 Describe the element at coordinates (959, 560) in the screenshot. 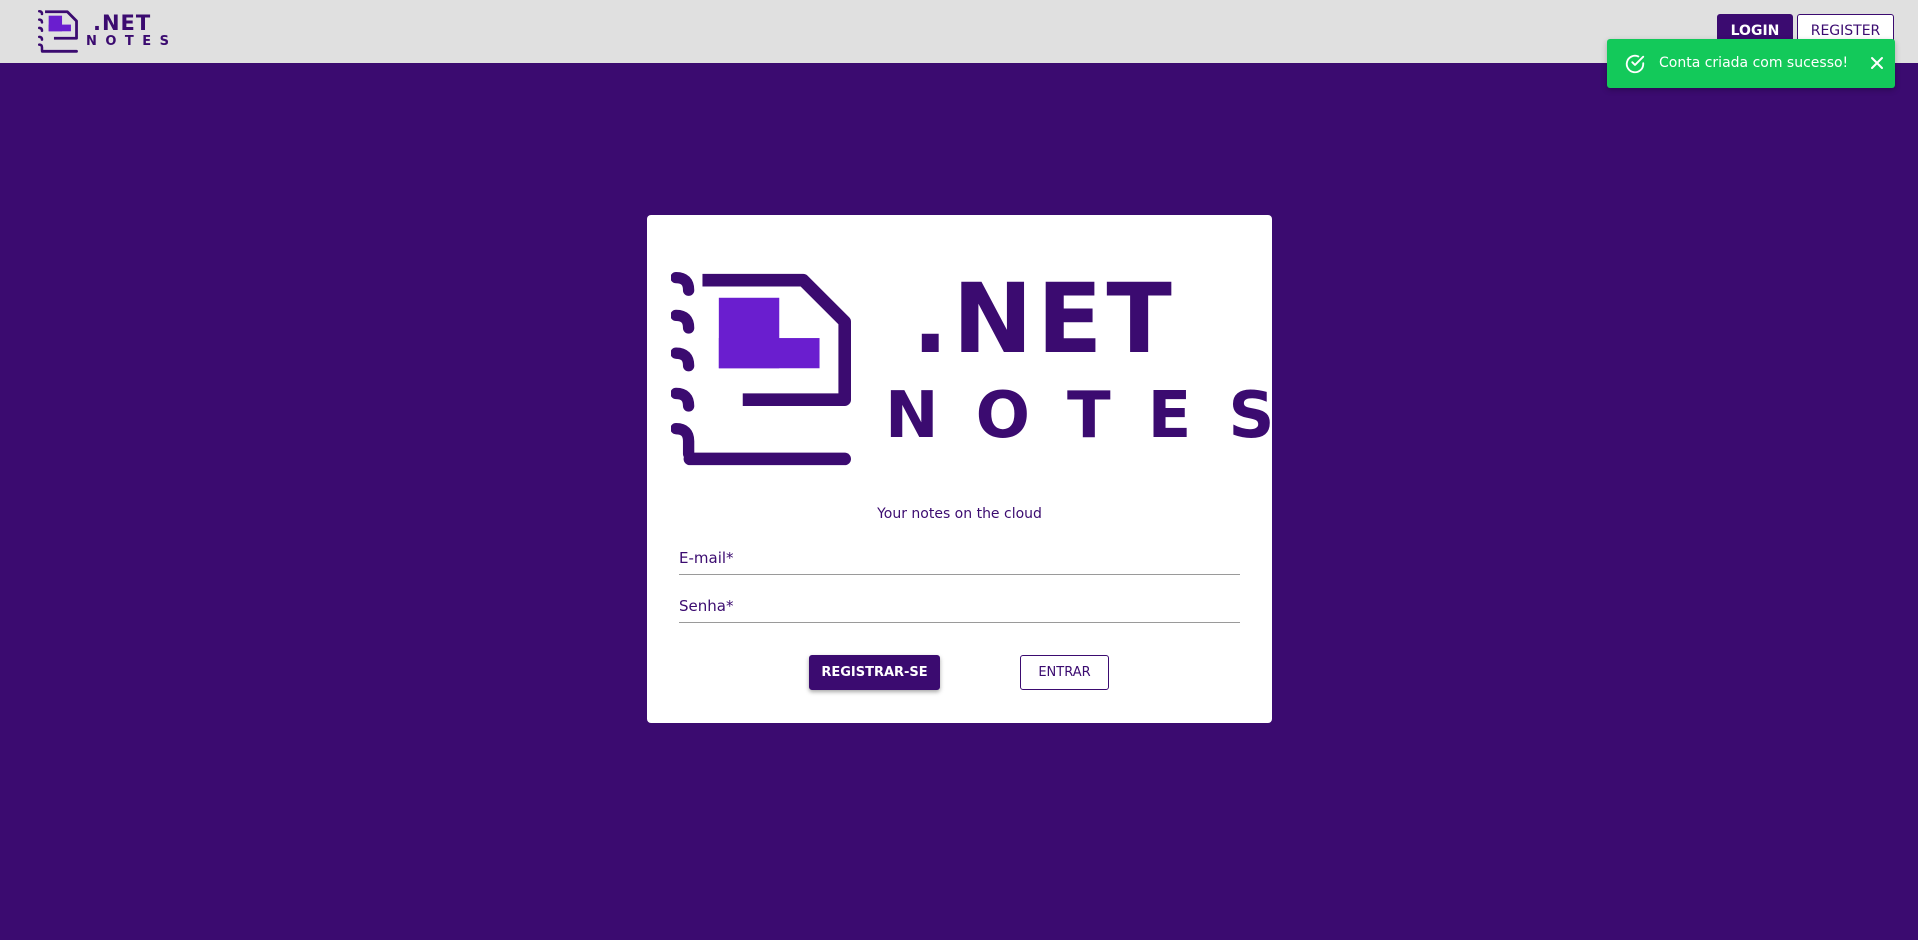

I see `email-field` at that location.